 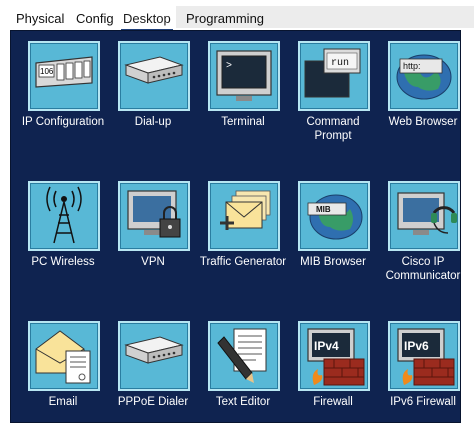 I want to click on traffic-generator-icon, so click(x=244, y=216).